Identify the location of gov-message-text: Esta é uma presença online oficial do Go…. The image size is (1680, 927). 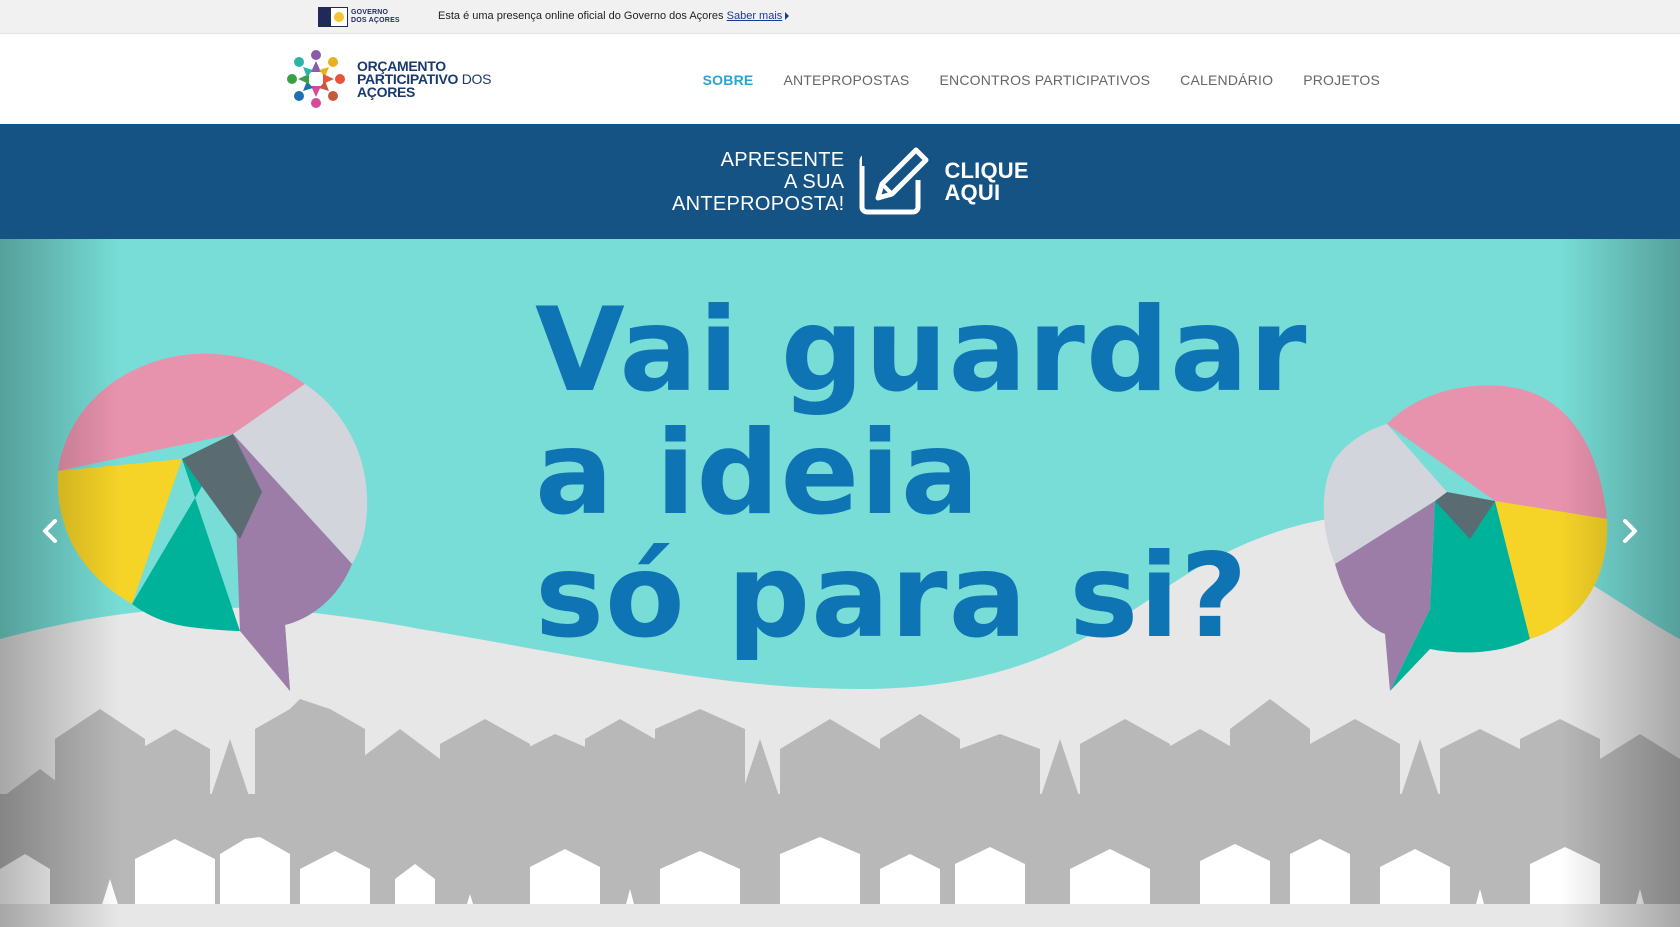
(581, 16).